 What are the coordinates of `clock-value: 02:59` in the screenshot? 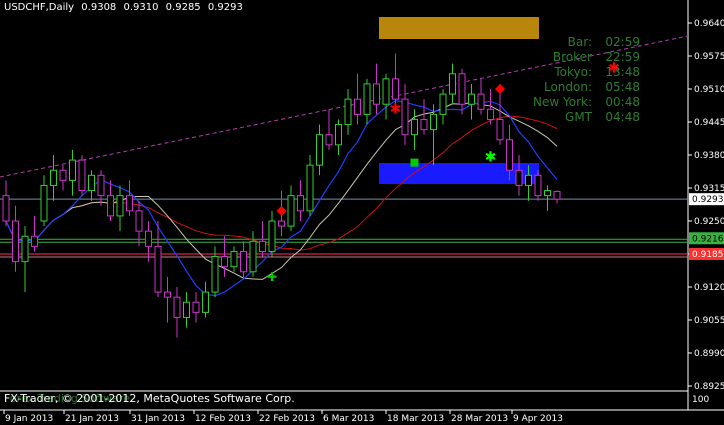 It's located at (622, 42).